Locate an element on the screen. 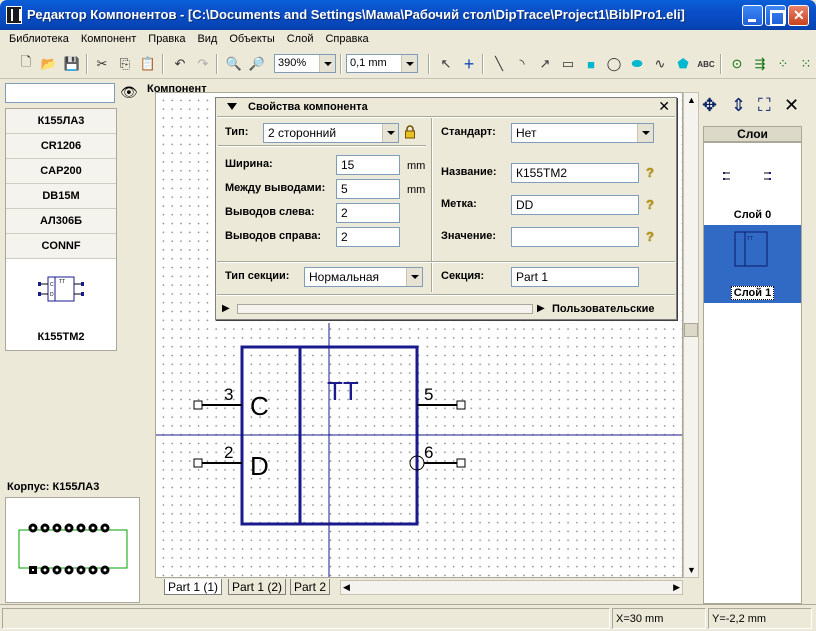  polygon-icon: ⬟ is located at coordinates (683, 64).